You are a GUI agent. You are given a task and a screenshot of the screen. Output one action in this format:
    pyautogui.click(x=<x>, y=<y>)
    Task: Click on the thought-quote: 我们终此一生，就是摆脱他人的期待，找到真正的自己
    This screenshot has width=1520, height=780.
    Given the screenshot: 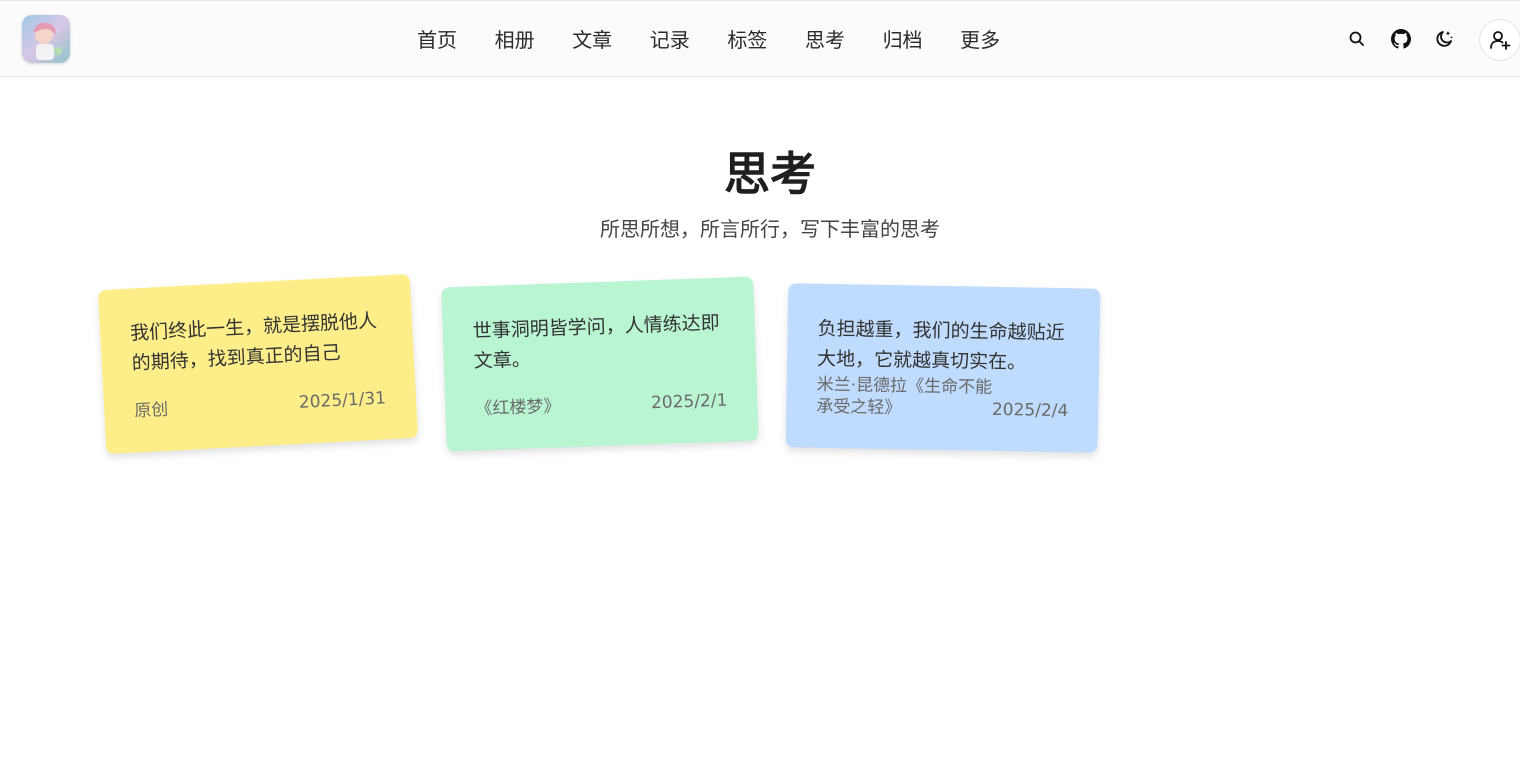 What is the action you would take?
    pyautogui.click(x=253, y=342)
    